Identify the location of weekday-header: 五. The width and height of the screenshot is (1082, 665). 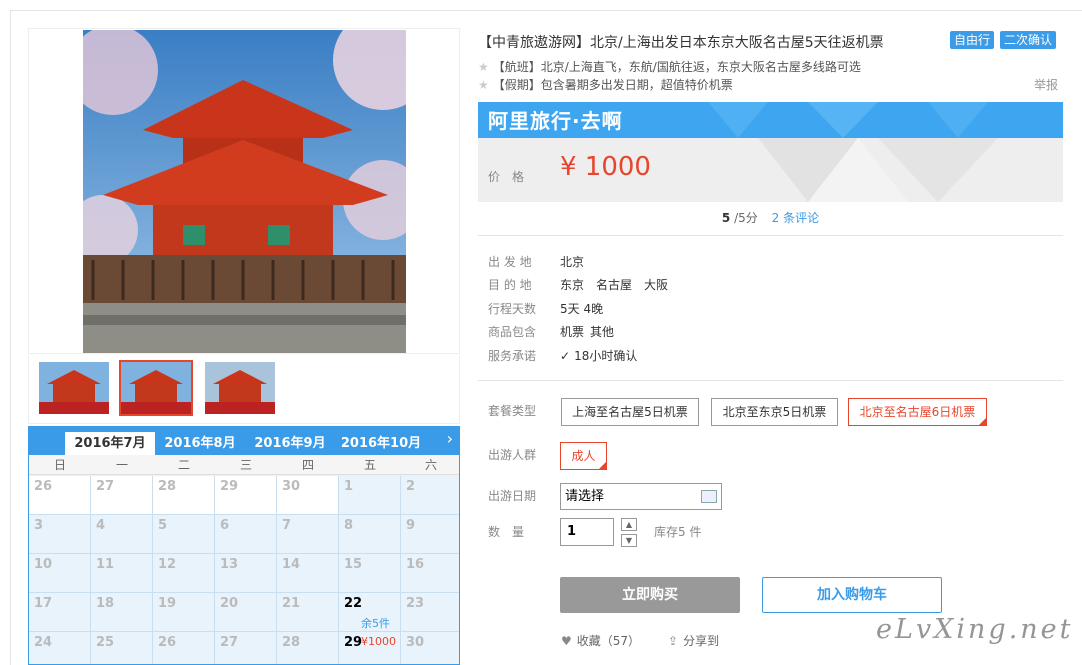
(370, 465).